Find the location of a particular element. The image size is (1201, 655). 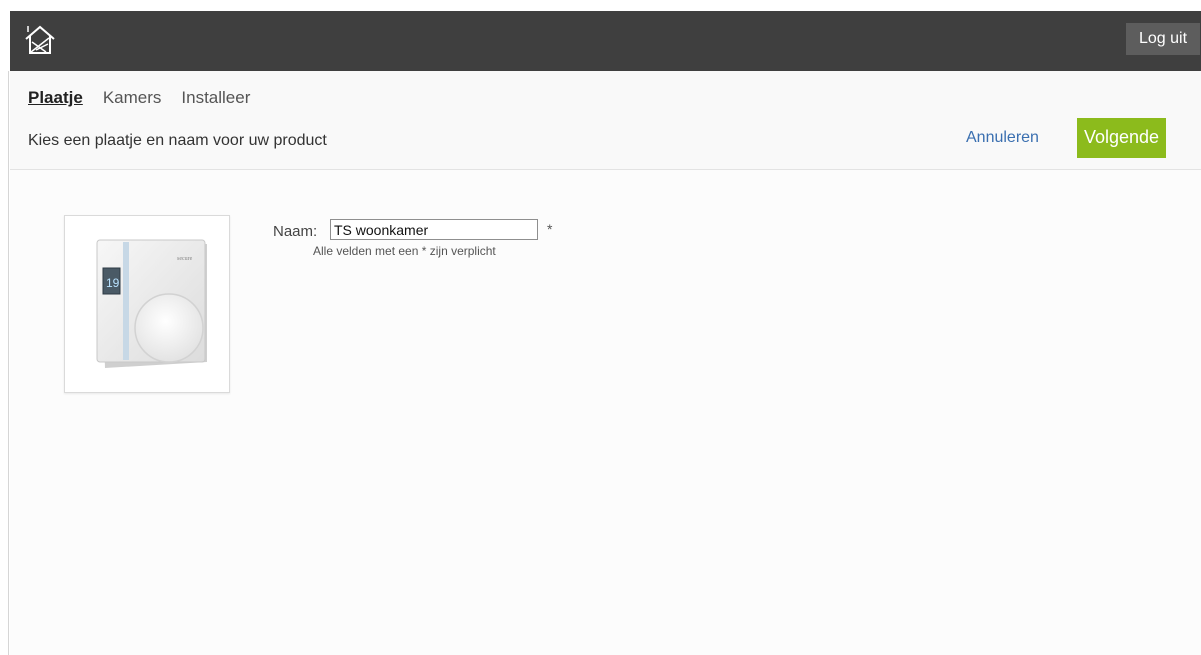

tab-kamers: Kamers is located at coordinates (132, 100).